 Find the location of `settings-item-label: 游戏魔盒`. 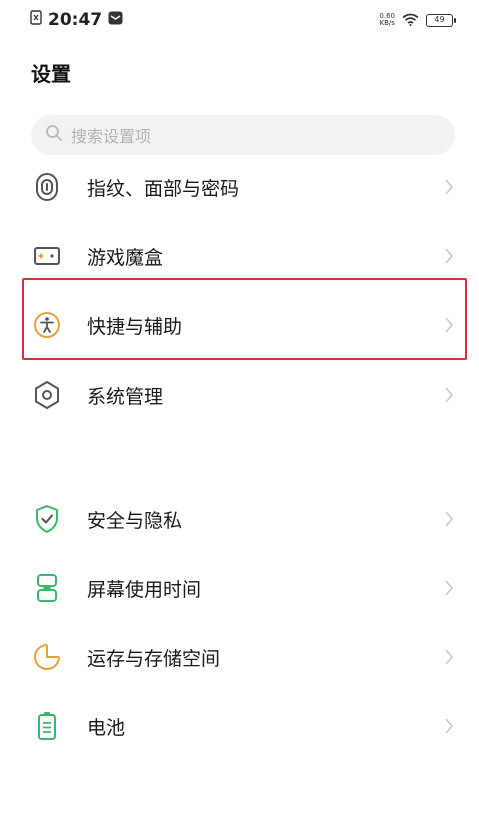

settings-item-label: 游戏魔盒 is located at coordinates (125, 257).